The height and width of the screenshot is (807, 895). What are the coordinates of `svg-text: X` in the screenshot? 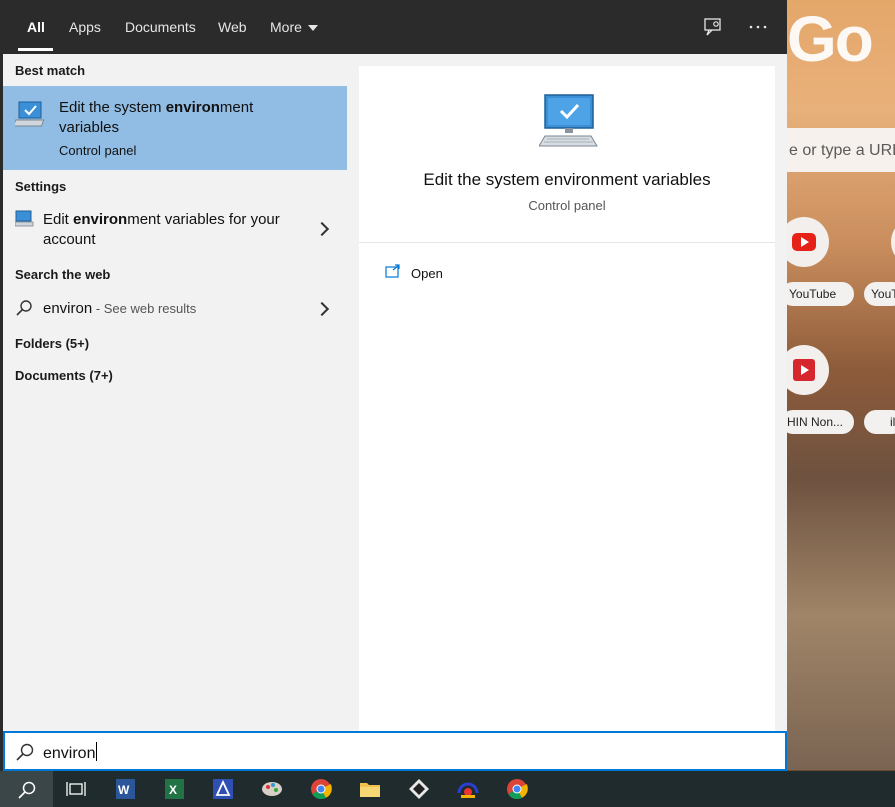 It's located at (173, 790).